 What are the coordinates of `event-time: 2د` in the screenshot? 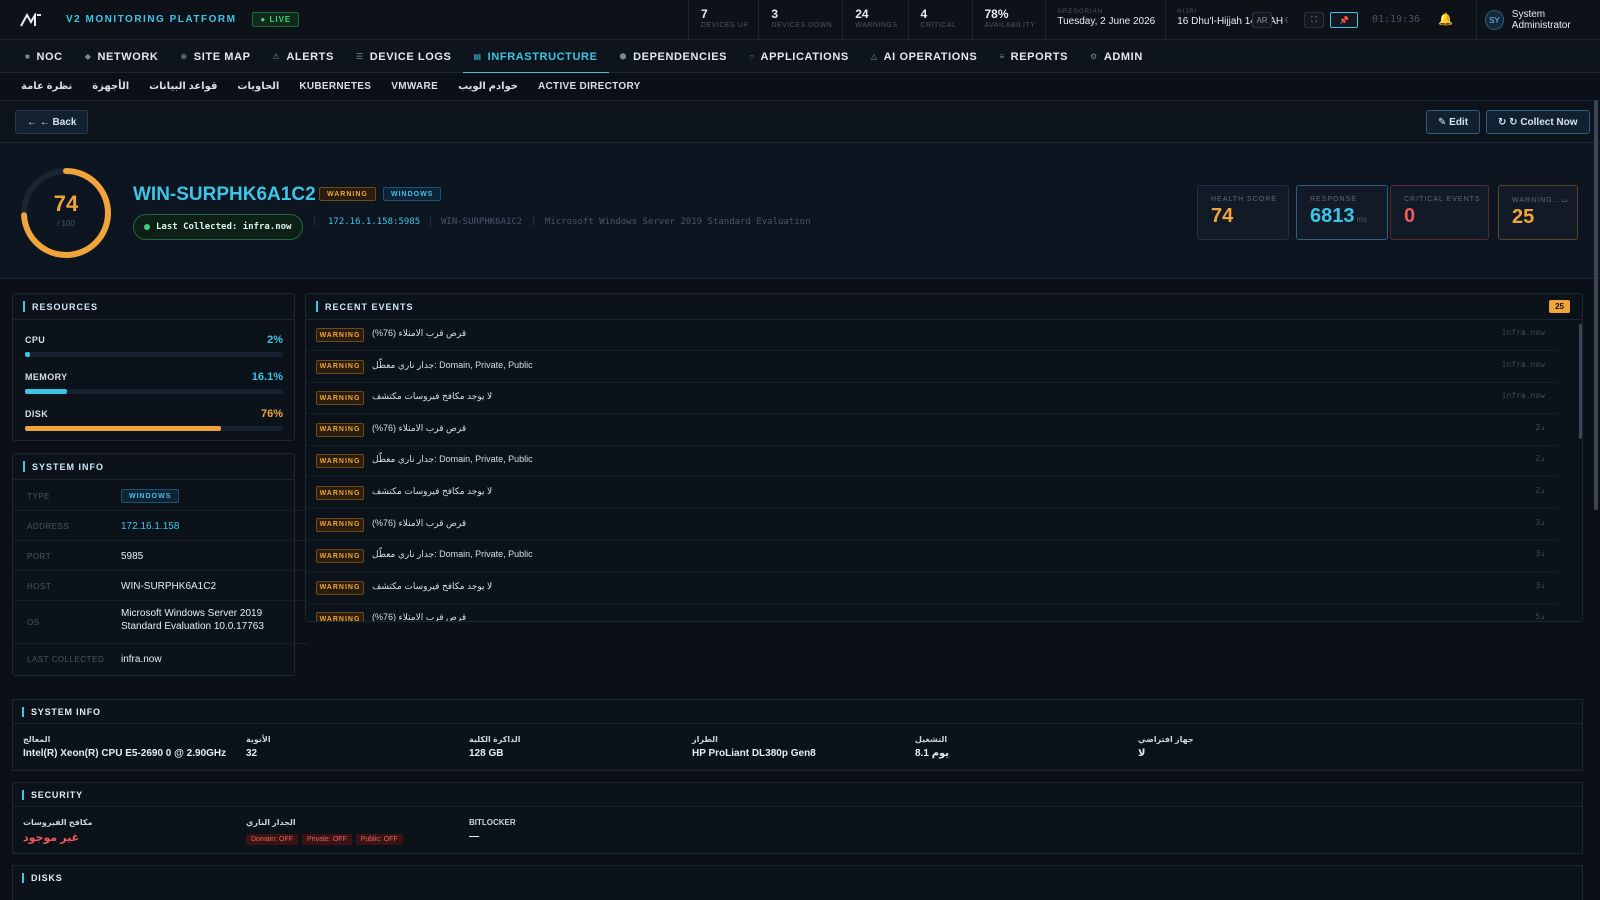 It's located at (1540, 459).